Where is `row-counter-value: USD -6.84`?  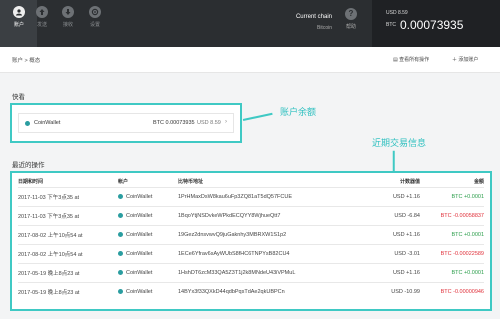 row-counter-value: USD -6.84 is located at coordinates (394, 215).